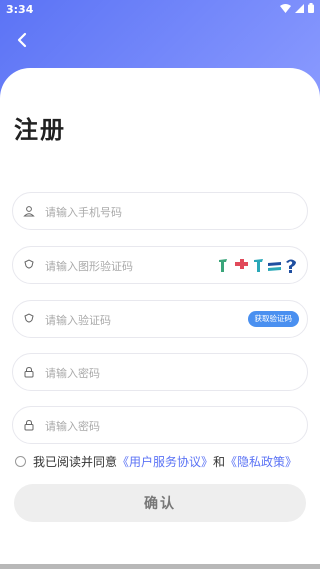 Image resolution: width=320 pixels, height=569 pixels. What do you see at coordinates (299, 8) in the screenshot?
I see `signal-icon` at bounding box center [299, 8].